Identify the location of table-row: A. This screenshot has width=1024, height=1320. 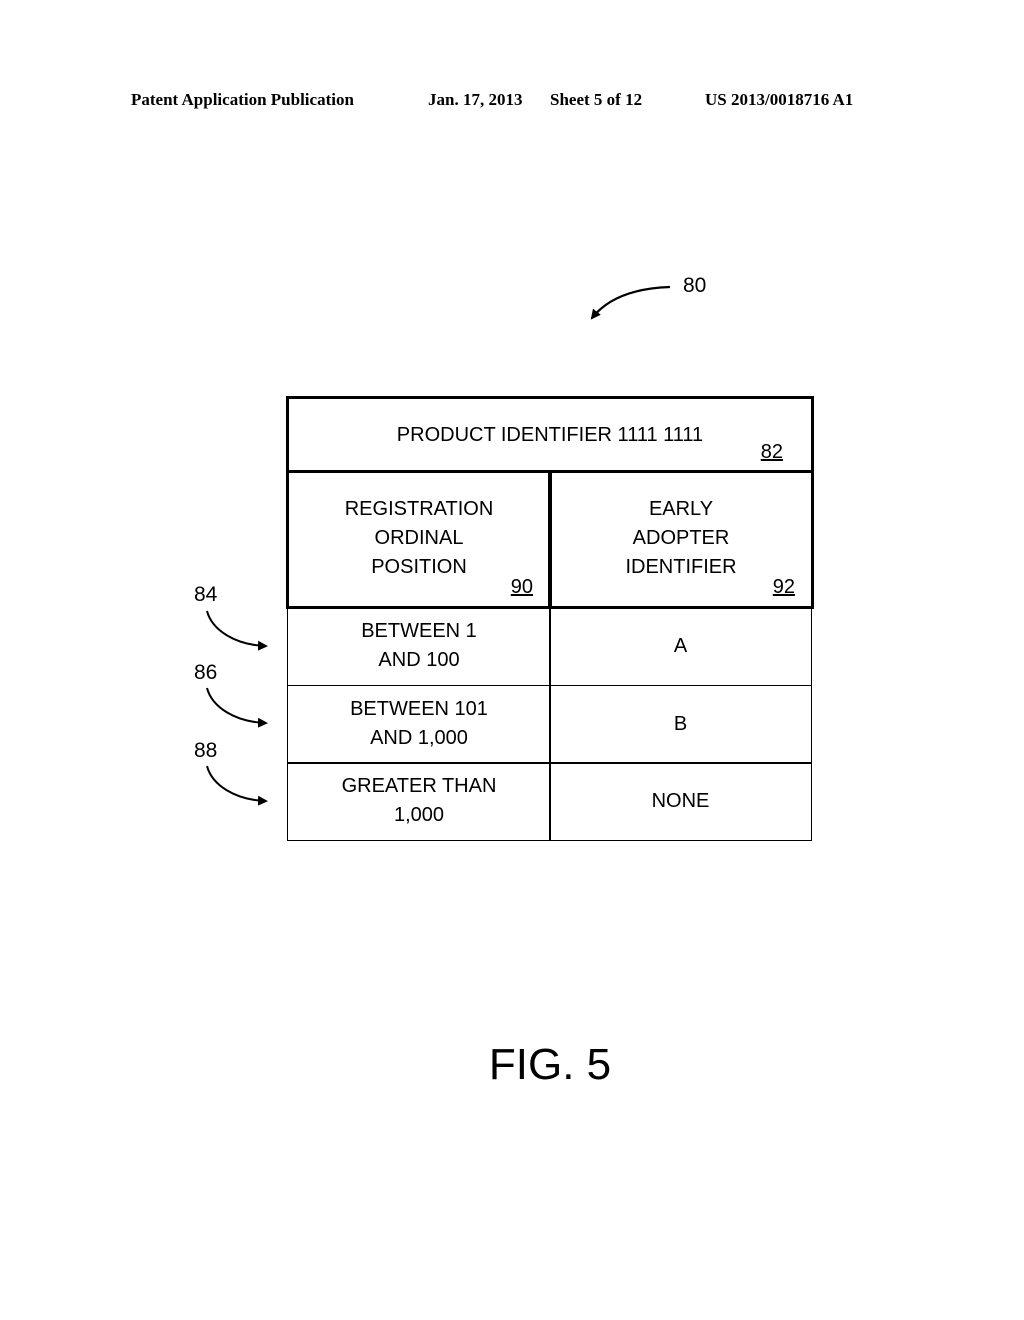
(680, 646).